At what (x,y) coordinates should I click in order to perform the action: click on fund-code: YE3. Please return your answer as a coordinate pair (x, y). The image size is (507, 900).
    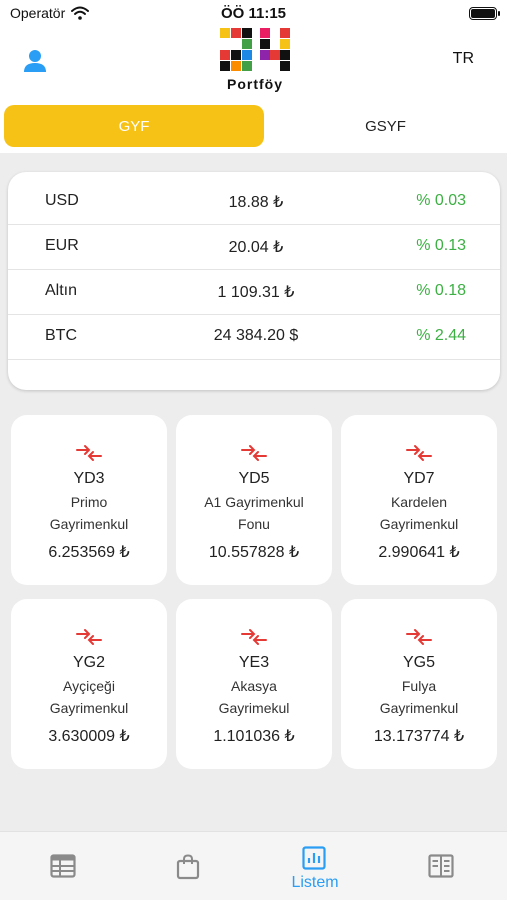
    Looking at the image, I should click on (254, 662).